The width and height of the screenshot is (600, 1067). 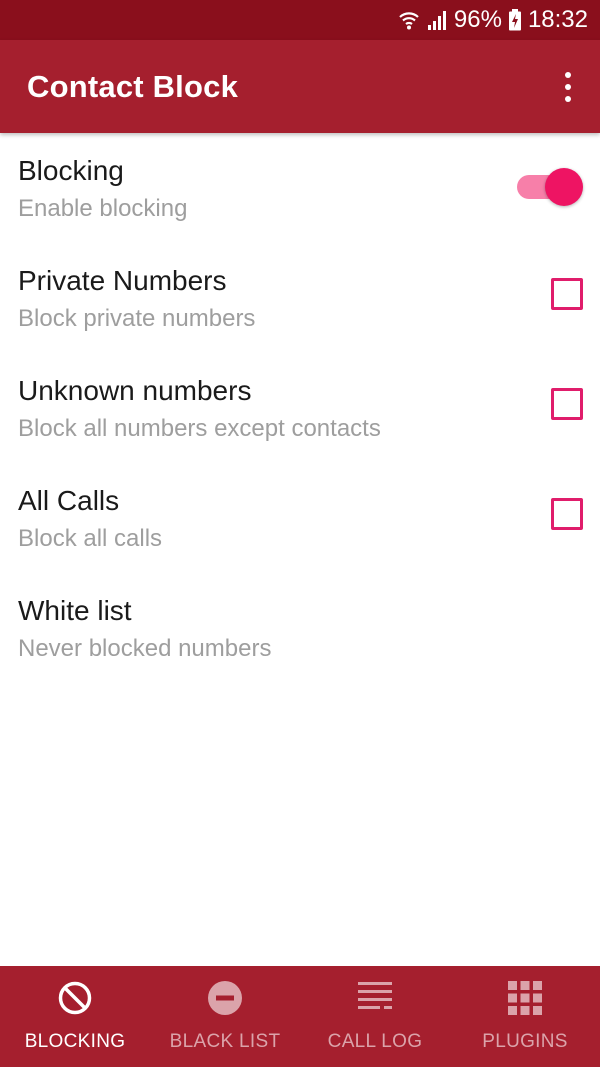 What do you see at coordinates (145, 648) in the screenshot?
I see `pref-summary: Never blocked numbers` at bounding box center [145, 648].